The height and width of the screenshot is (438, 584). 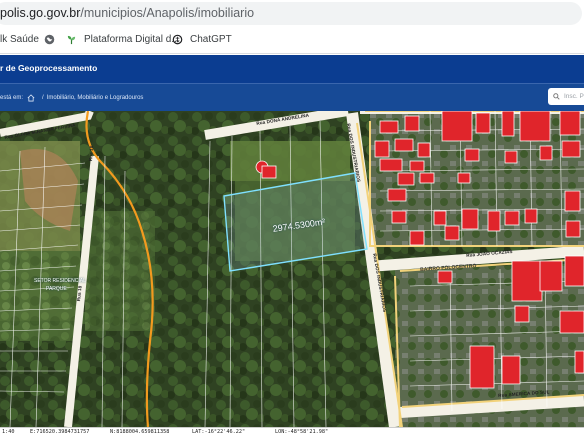 What do you see at coordinates (95, 98) in the screenshot?
I see `breadcrumb-current: Imobiliário, Mobiliário e Logradouros` at bounding box center [95, 98].